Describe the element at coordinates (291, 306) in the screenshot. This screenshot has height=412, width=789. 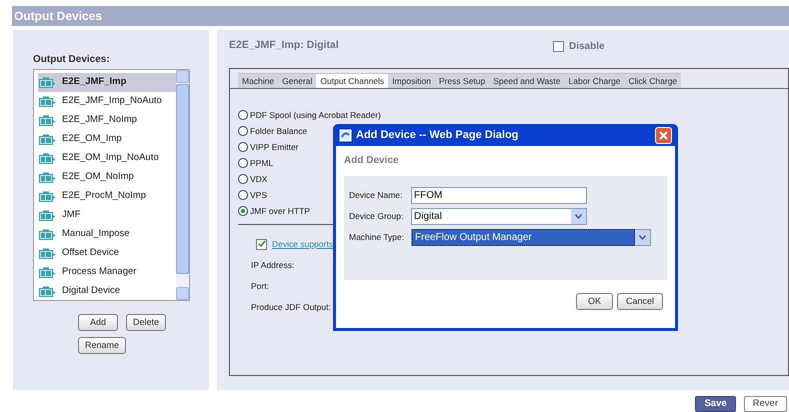
I see `field-label: Produce JDF Output:` at that location.